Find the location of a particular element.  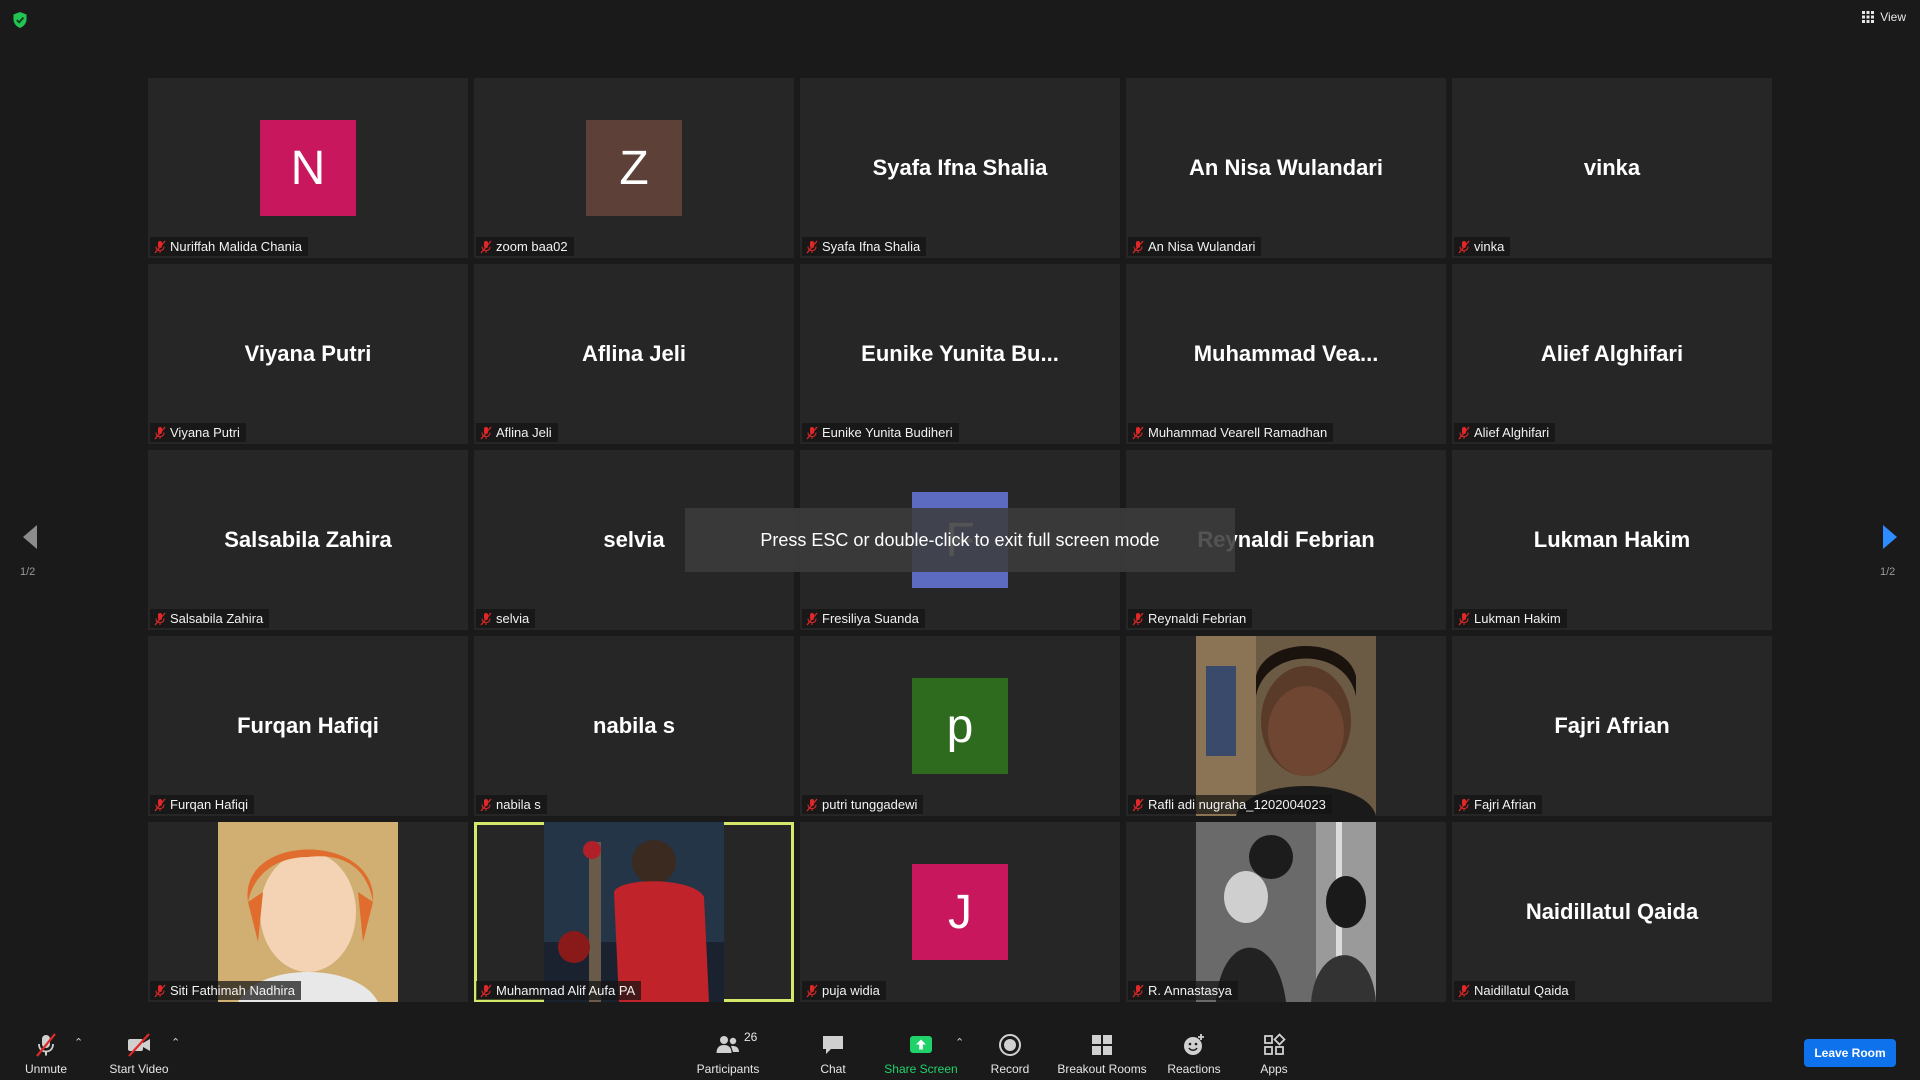

participants-count: 26 is located at coordinates (751, 1037).